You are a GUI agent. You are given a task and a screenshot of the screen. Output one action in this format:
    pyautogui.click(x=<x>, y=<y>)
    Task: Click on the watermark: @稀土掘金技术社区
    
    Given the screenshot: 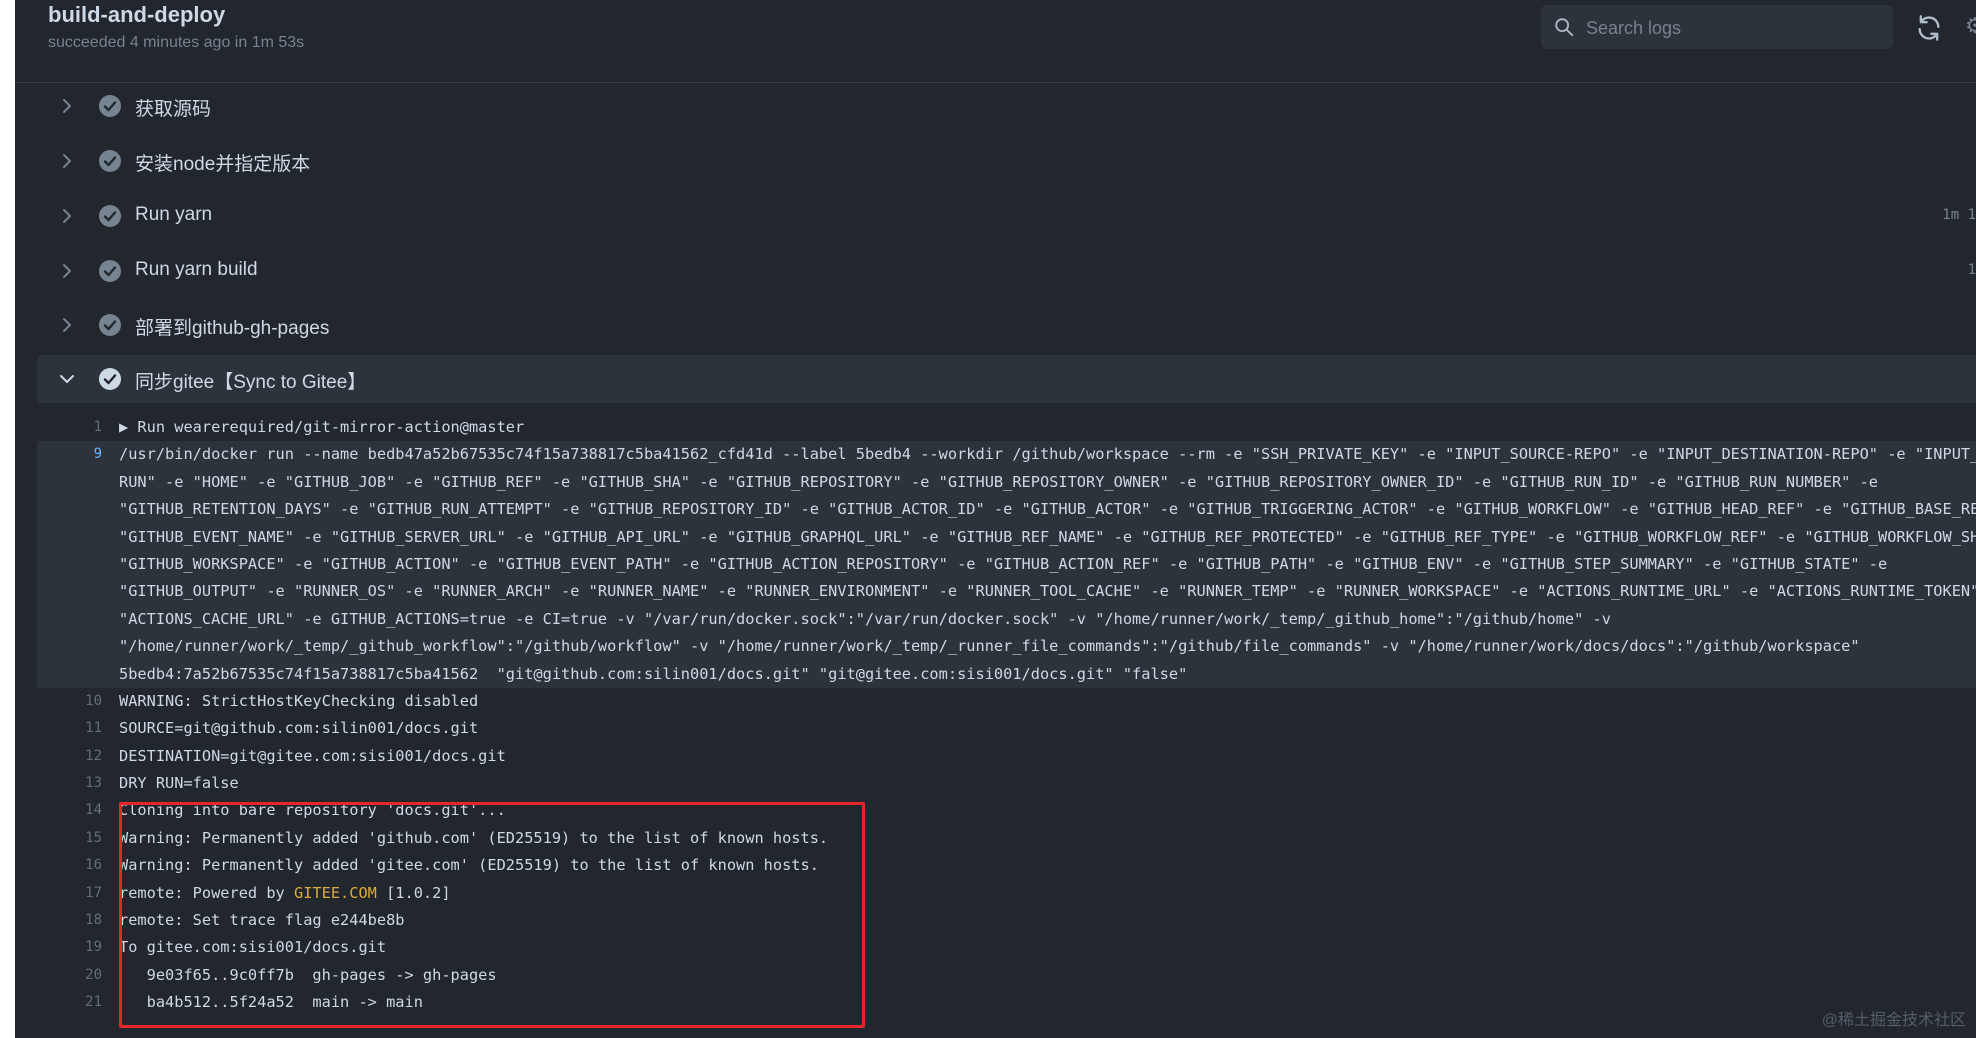 What is the action you would take?
    pyautogui.click(x=1893, y=1020)
    